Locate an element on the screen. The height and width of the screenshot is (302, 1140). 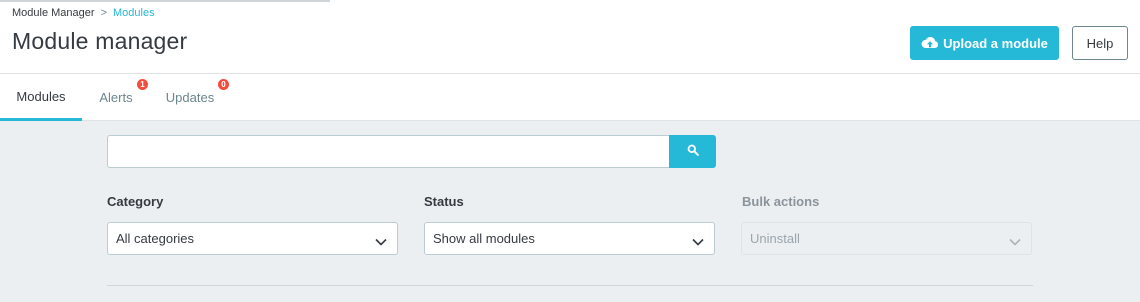
tab-alerts: Alerts 1 is located at coordinates (117, 97).